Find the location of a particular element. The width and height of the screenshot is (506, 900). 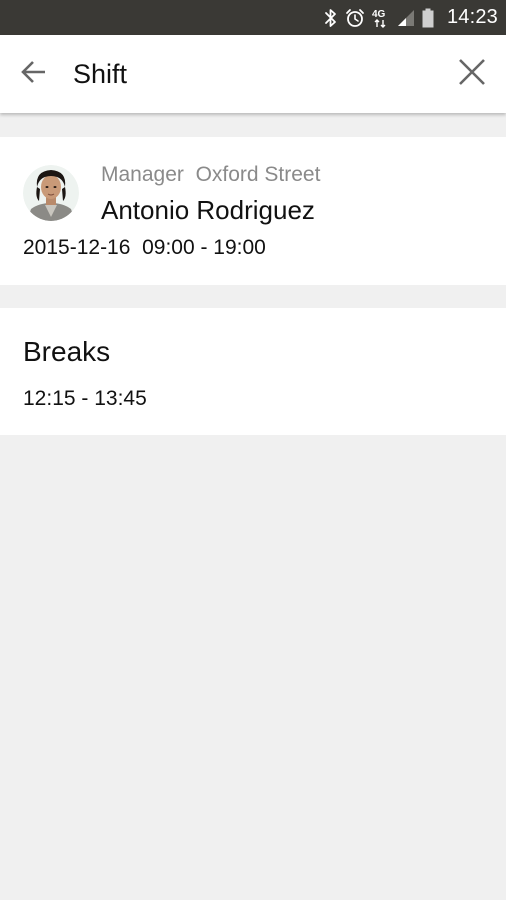

status-bar: 4G 14:23 is located at coordinates (253, 17).